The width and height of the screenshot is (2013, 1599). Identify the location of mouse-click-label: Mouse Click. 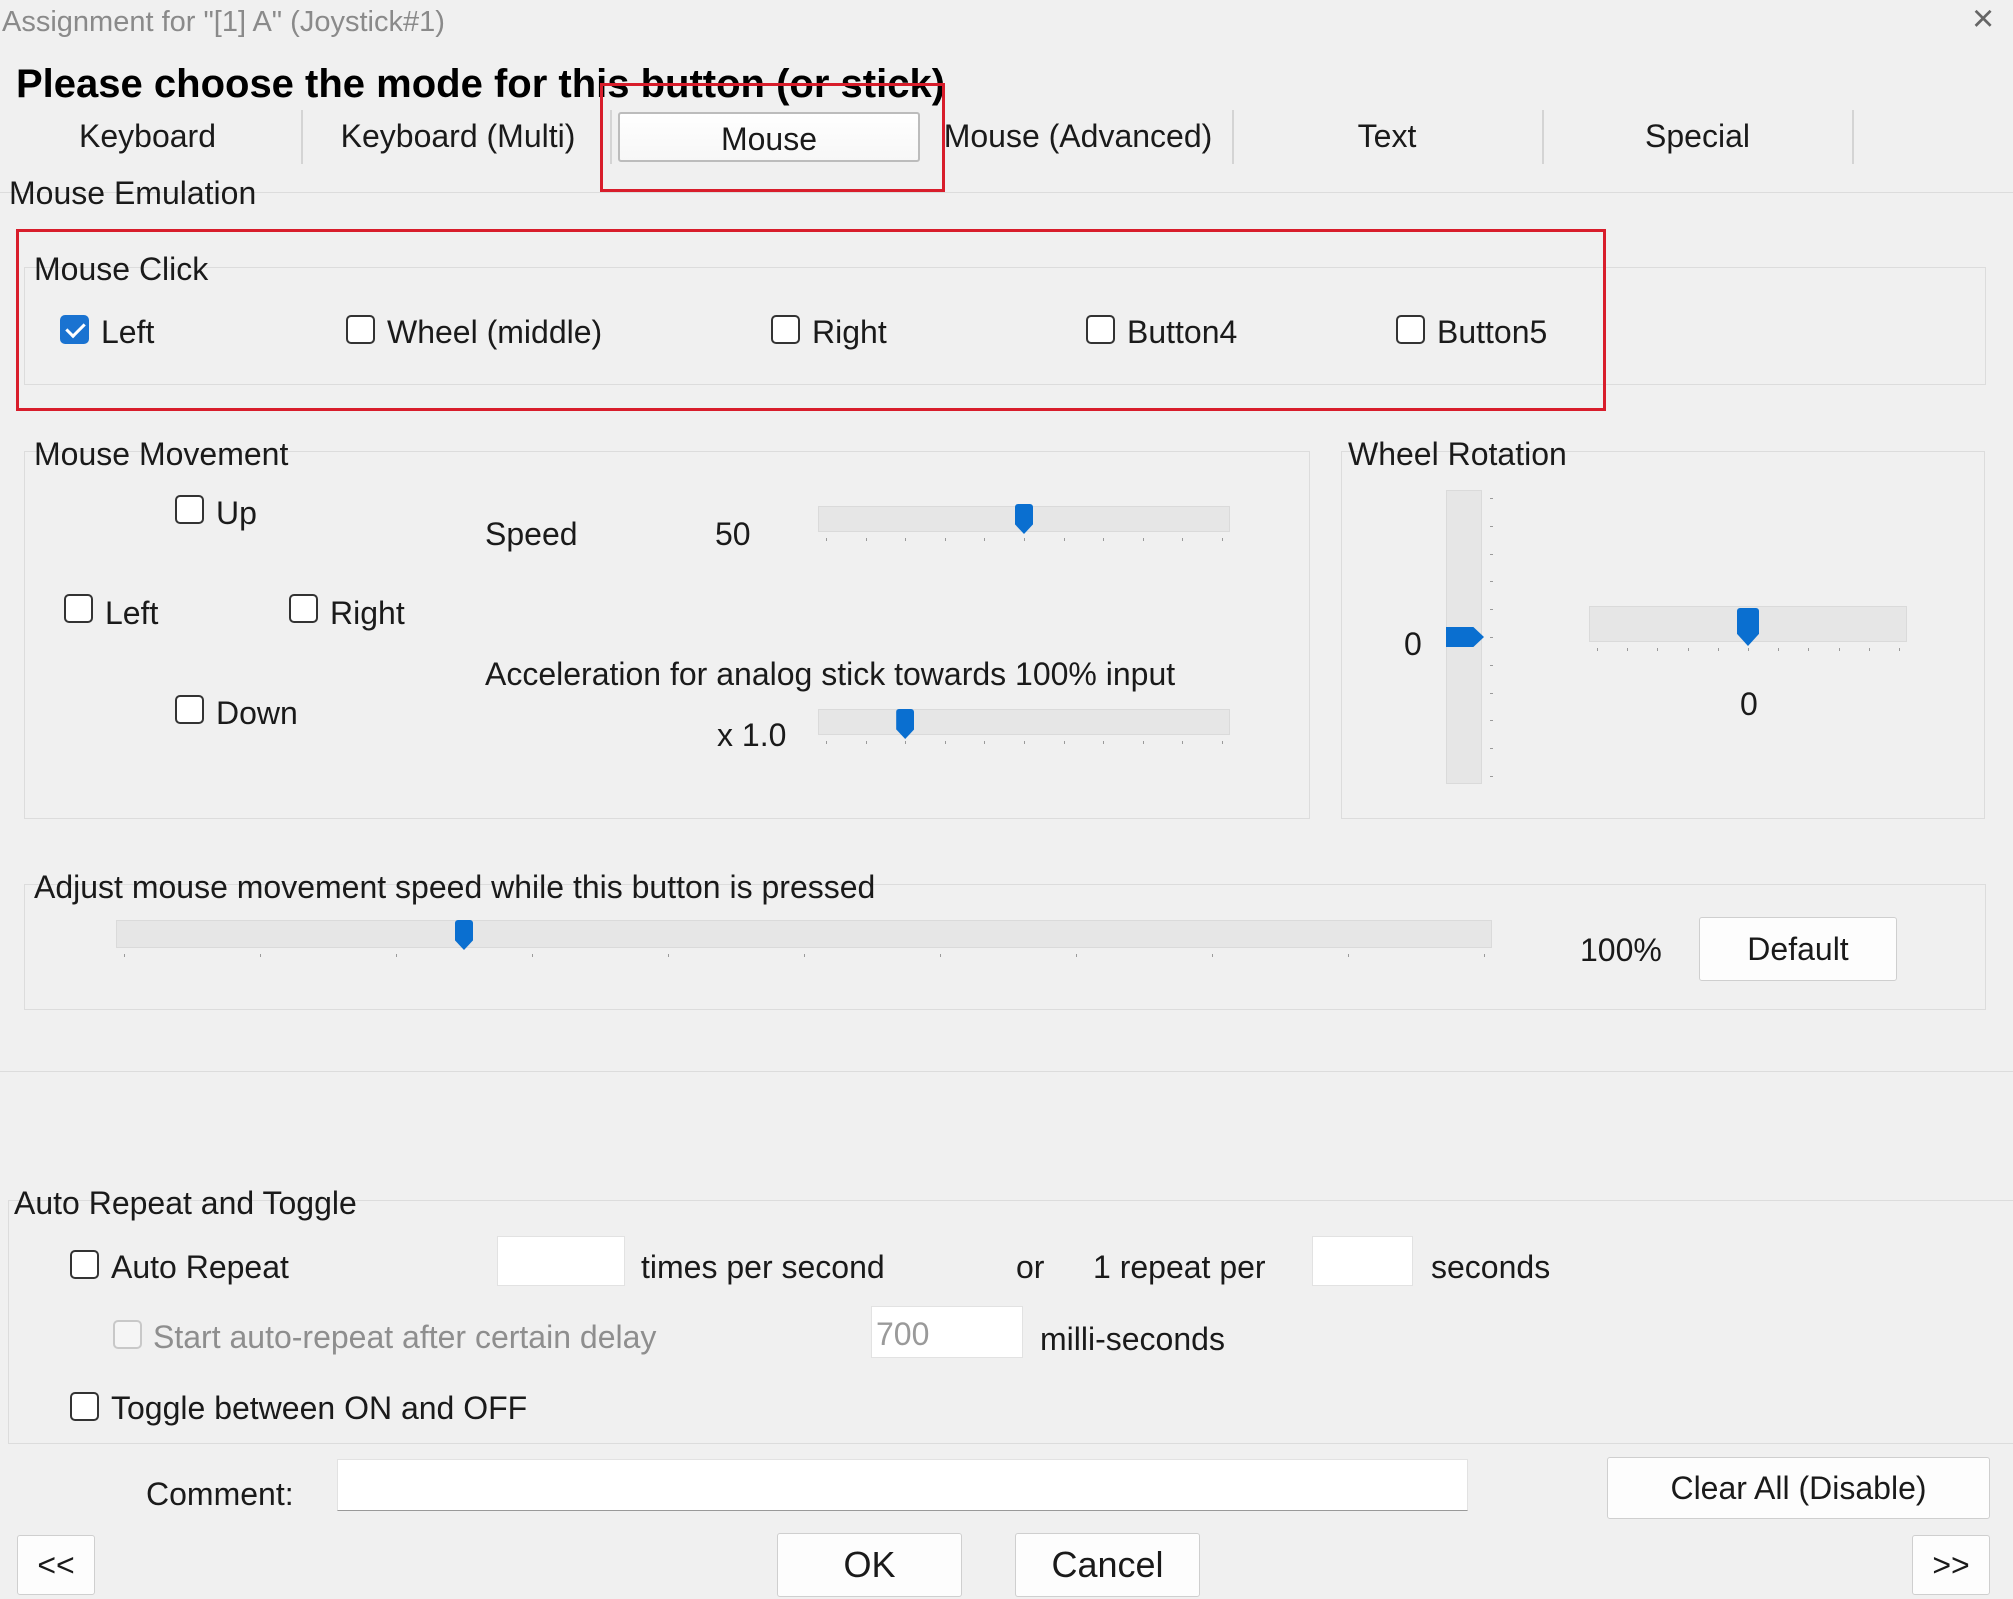
(121, 269).